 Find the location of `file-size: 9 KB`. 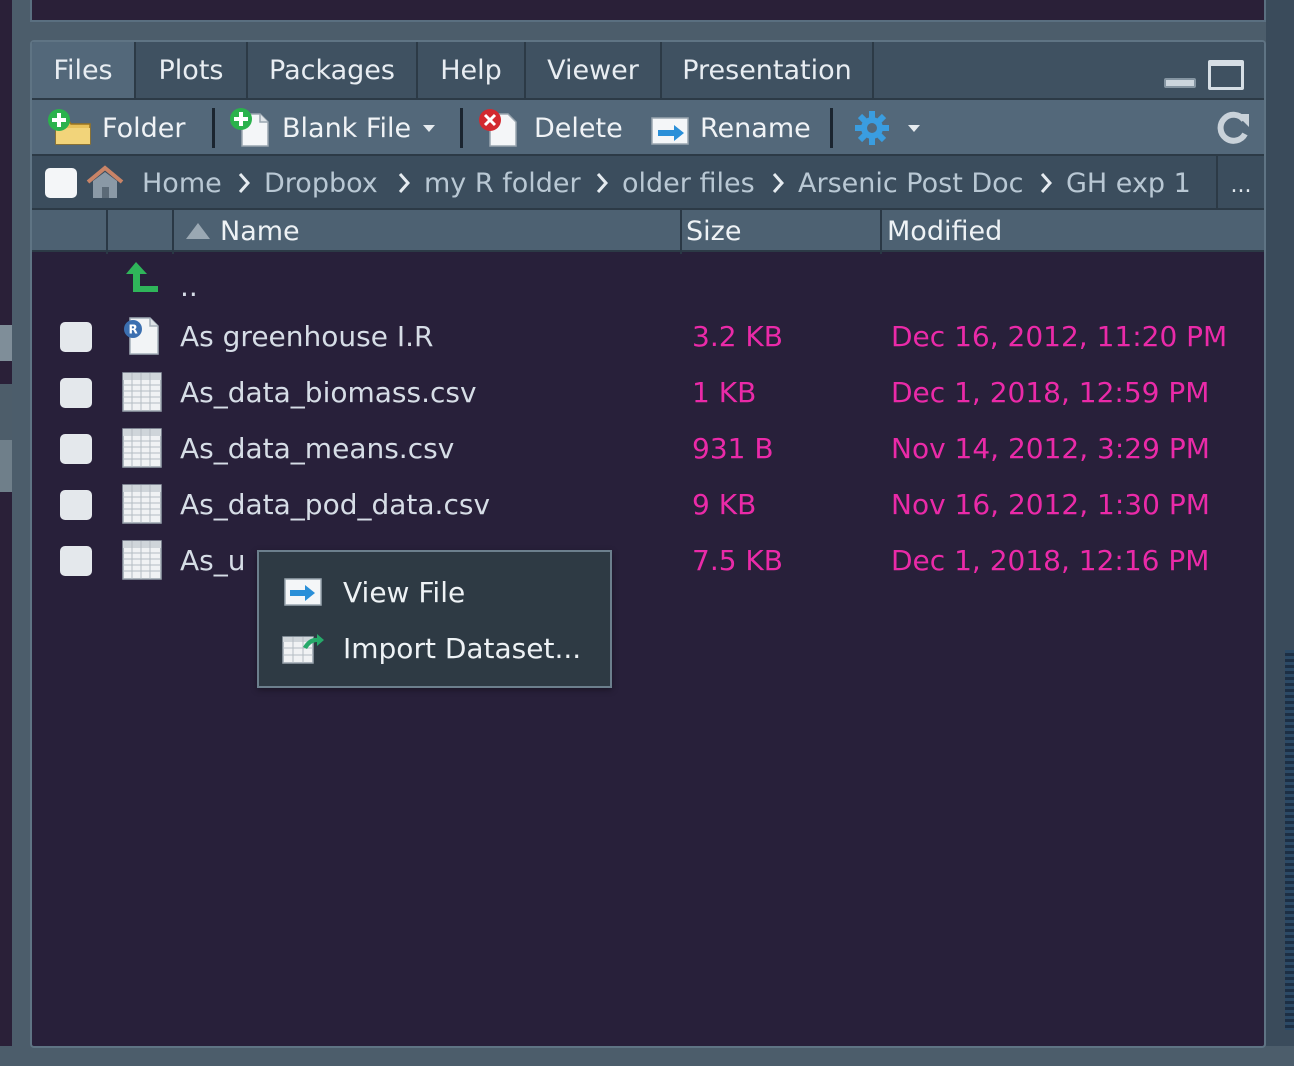

file-size: 9 KB is located at coordinates (724, 504).